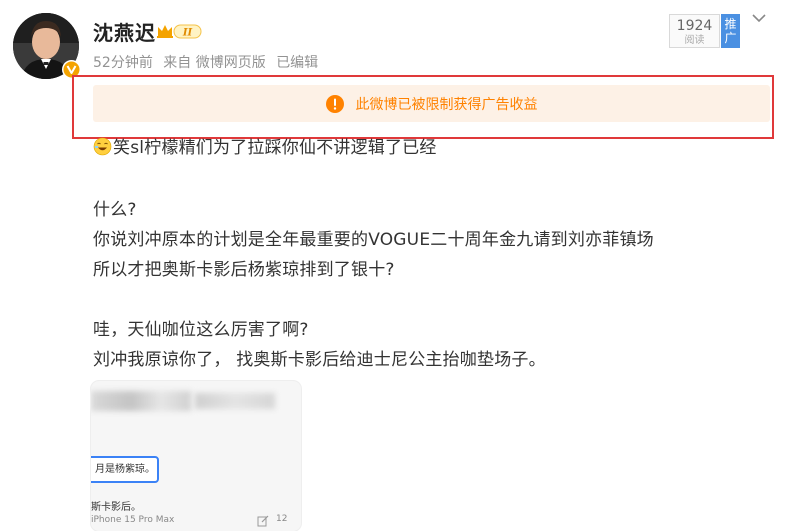  What do you see at coordinates (319, 360) in the screenshot?
I see `content-line-6: 刘冲我原谅你了， 找奥斯卡影后给迪士尼公主抬咖垫场子。` at bounding box center [319, 360].